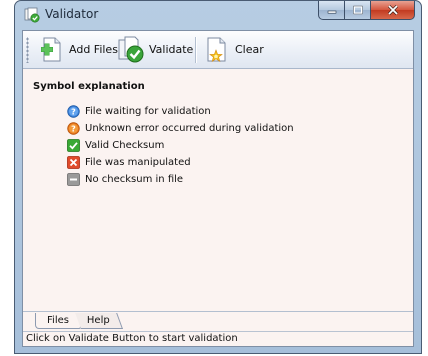 The width and height of the screenshot is (428, 356). I want to click on list-item: File was manipulated, so click(180, 162).